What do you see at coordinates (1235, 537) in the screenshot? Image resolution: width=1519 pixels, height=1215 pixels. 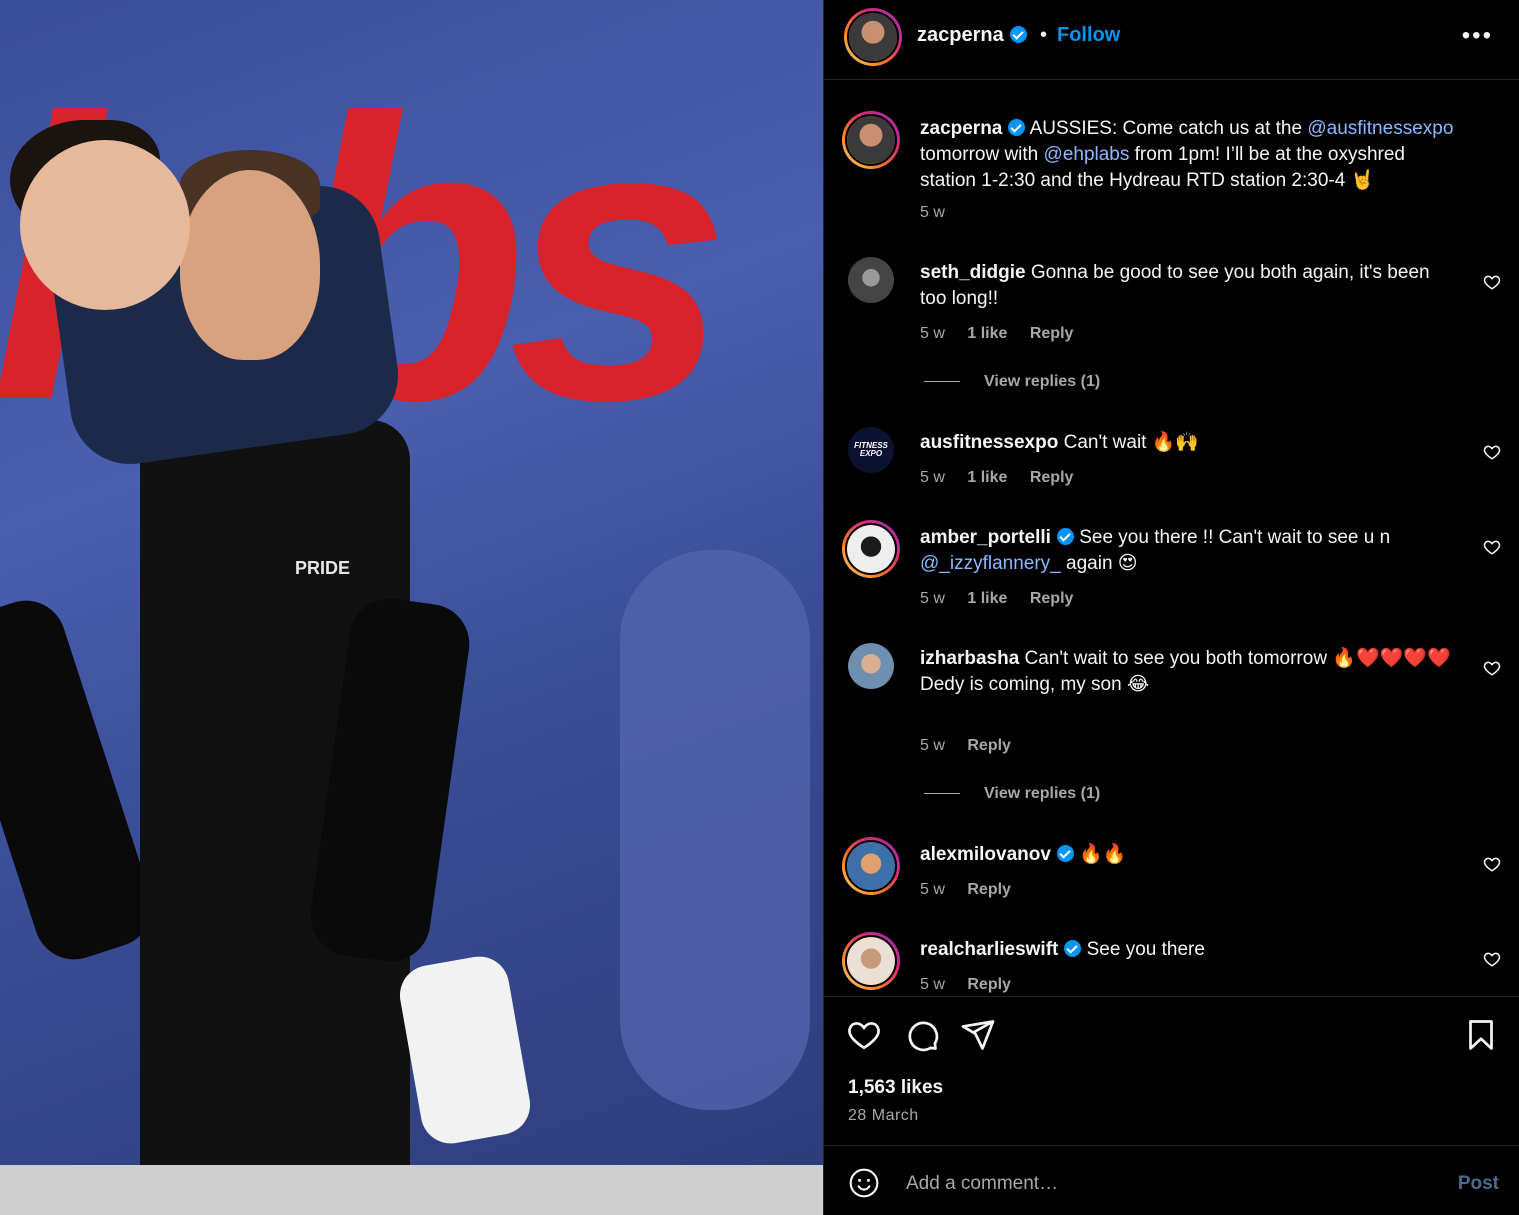 I see `comment-body: See you there !! Can't wait to see u n` at bounding box center [1235, 537].